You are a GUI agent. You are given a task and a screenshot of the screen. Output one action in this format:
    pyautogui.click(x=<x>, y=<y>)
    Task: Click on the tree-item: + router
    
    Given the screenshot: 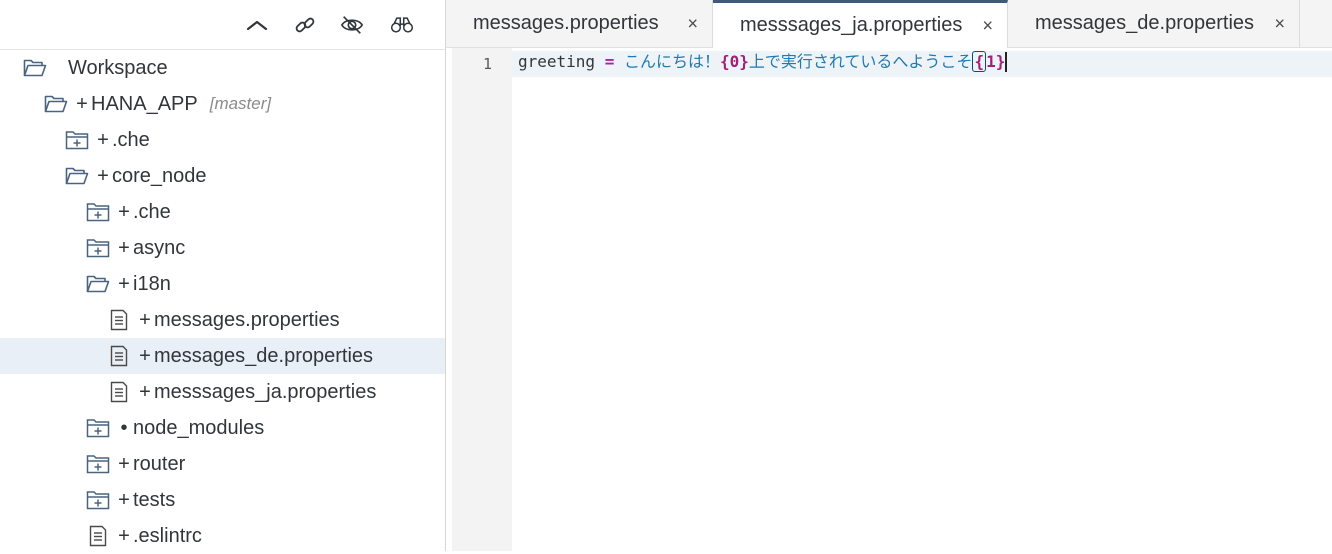 What is the action you would take?
    pyautogui.click(x=222, y=464)
    